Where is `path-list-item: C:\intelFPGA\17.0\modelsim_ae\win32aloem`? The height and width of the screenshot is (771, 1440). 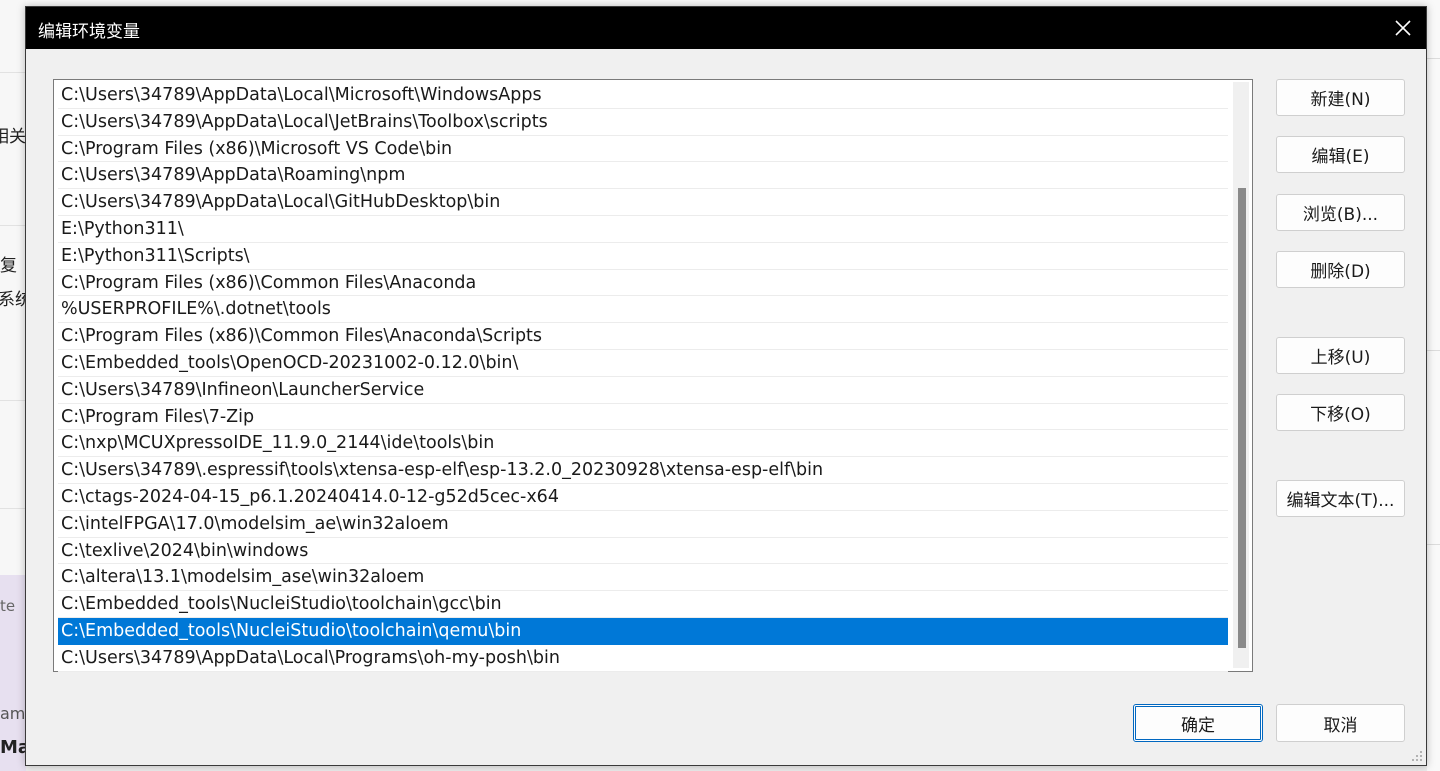
path-list-item: C:\intelFPGA\17.0\modelsim_ae\win32aloem is located at coordinates (643, 524).